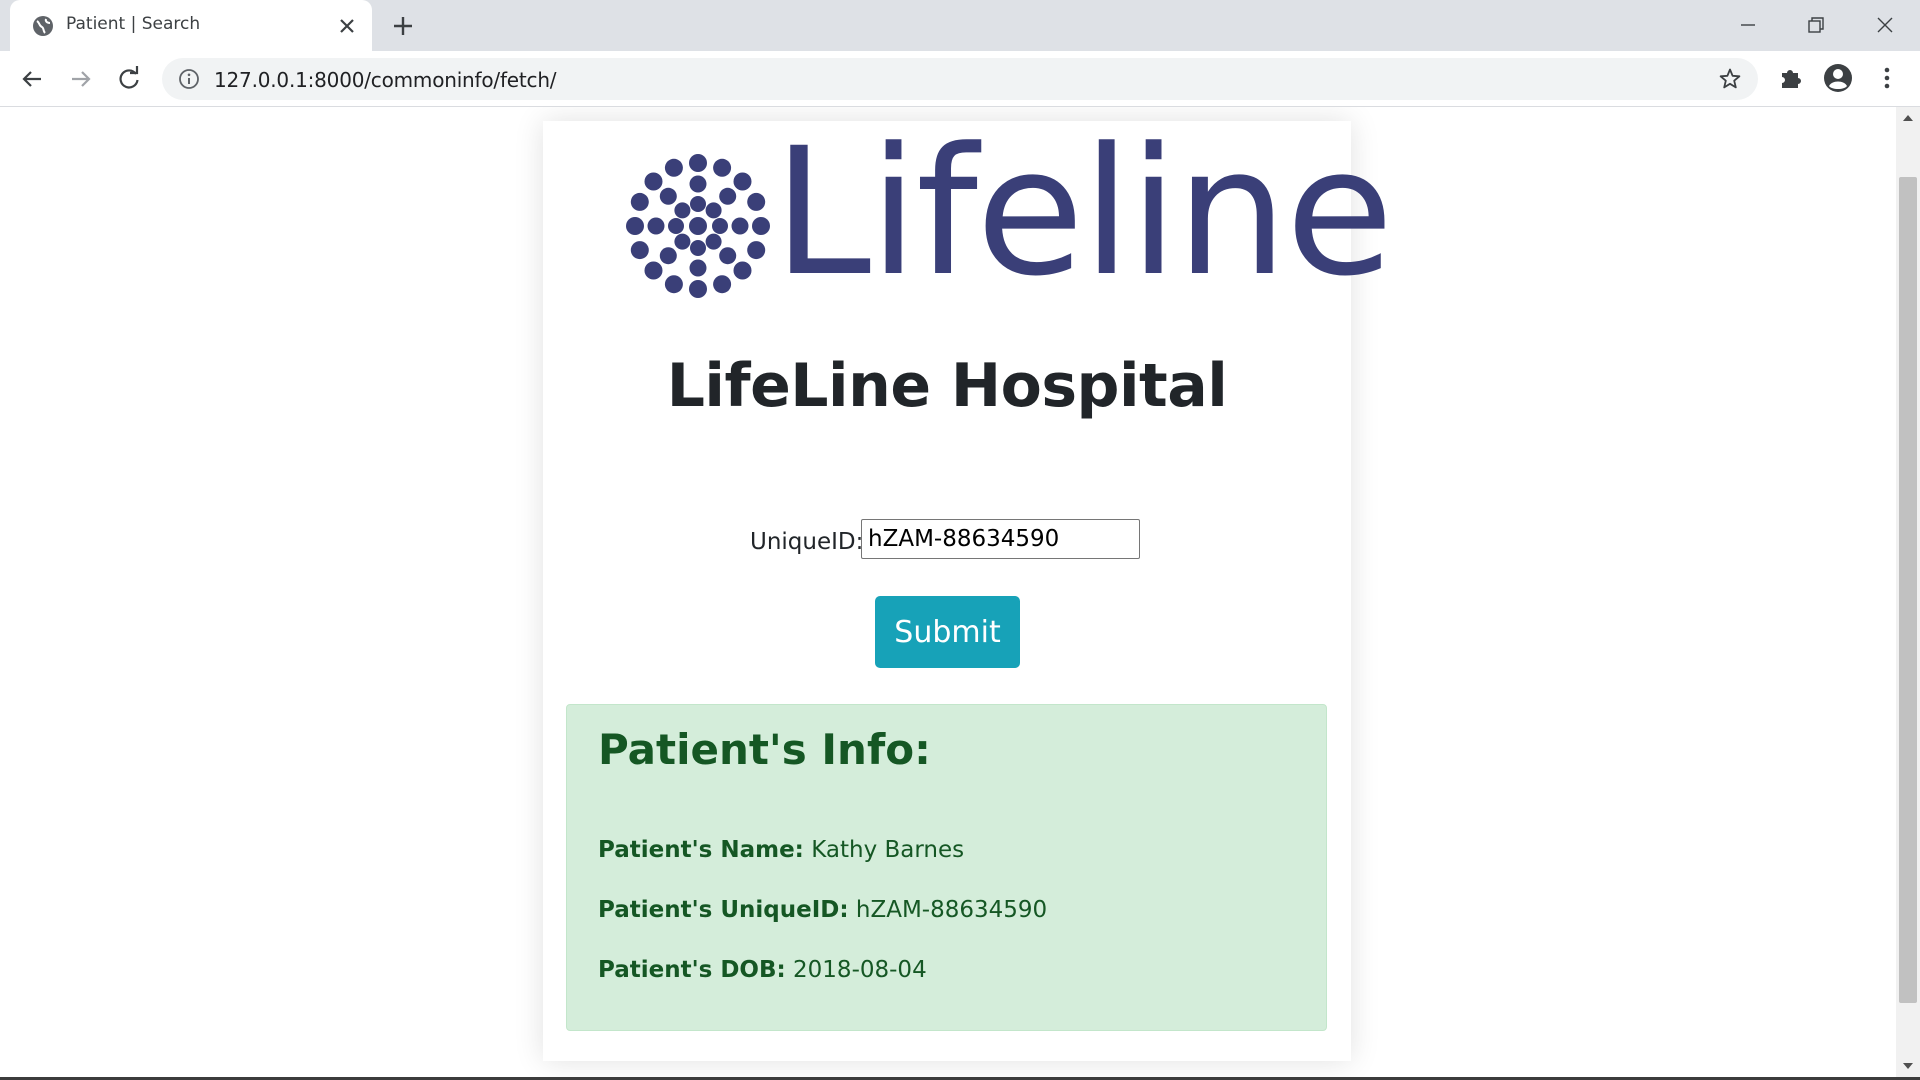 The width and height of the screenshot is (1920, 1080). I want to click on arrow-right-icon, so click(81, 79).